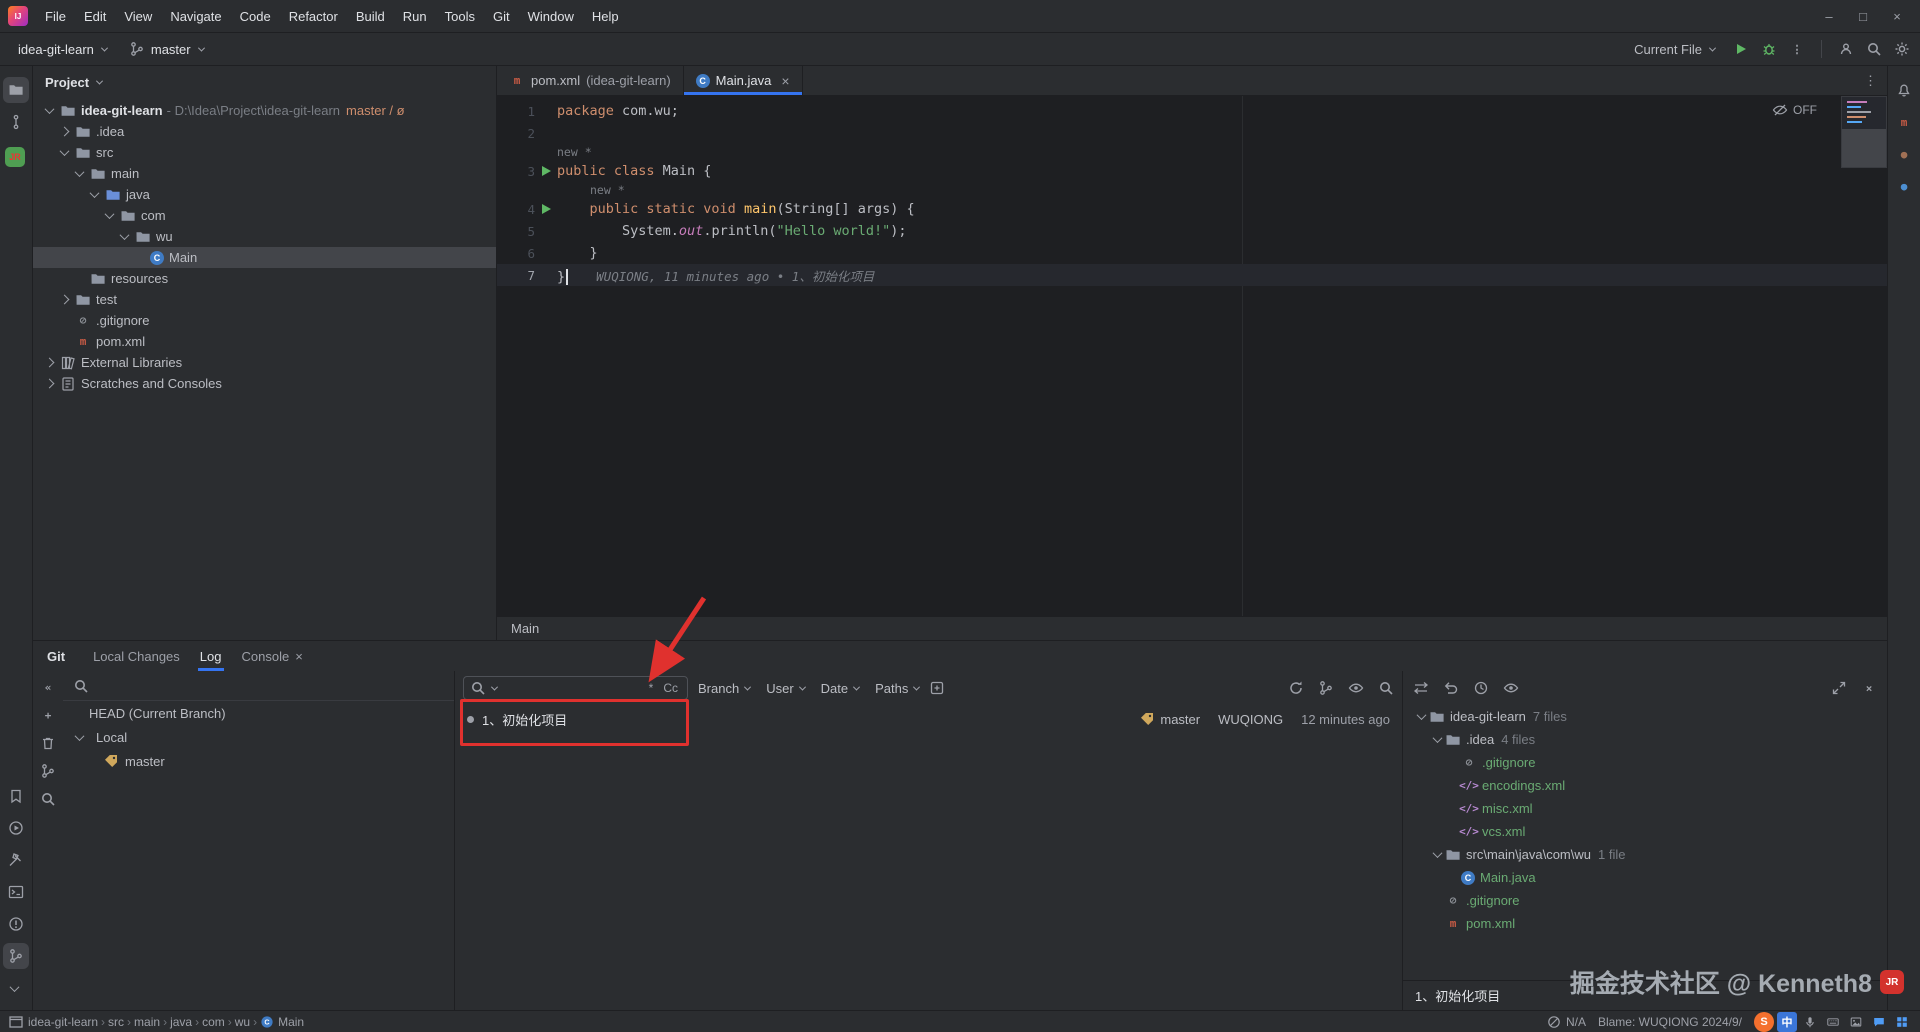 Image resolution: width=1920 pixels, height=1032 pixels. Describe the element at coordinates (937, 688) in the screenshot. I see `open-new-tab-icon` at that location.